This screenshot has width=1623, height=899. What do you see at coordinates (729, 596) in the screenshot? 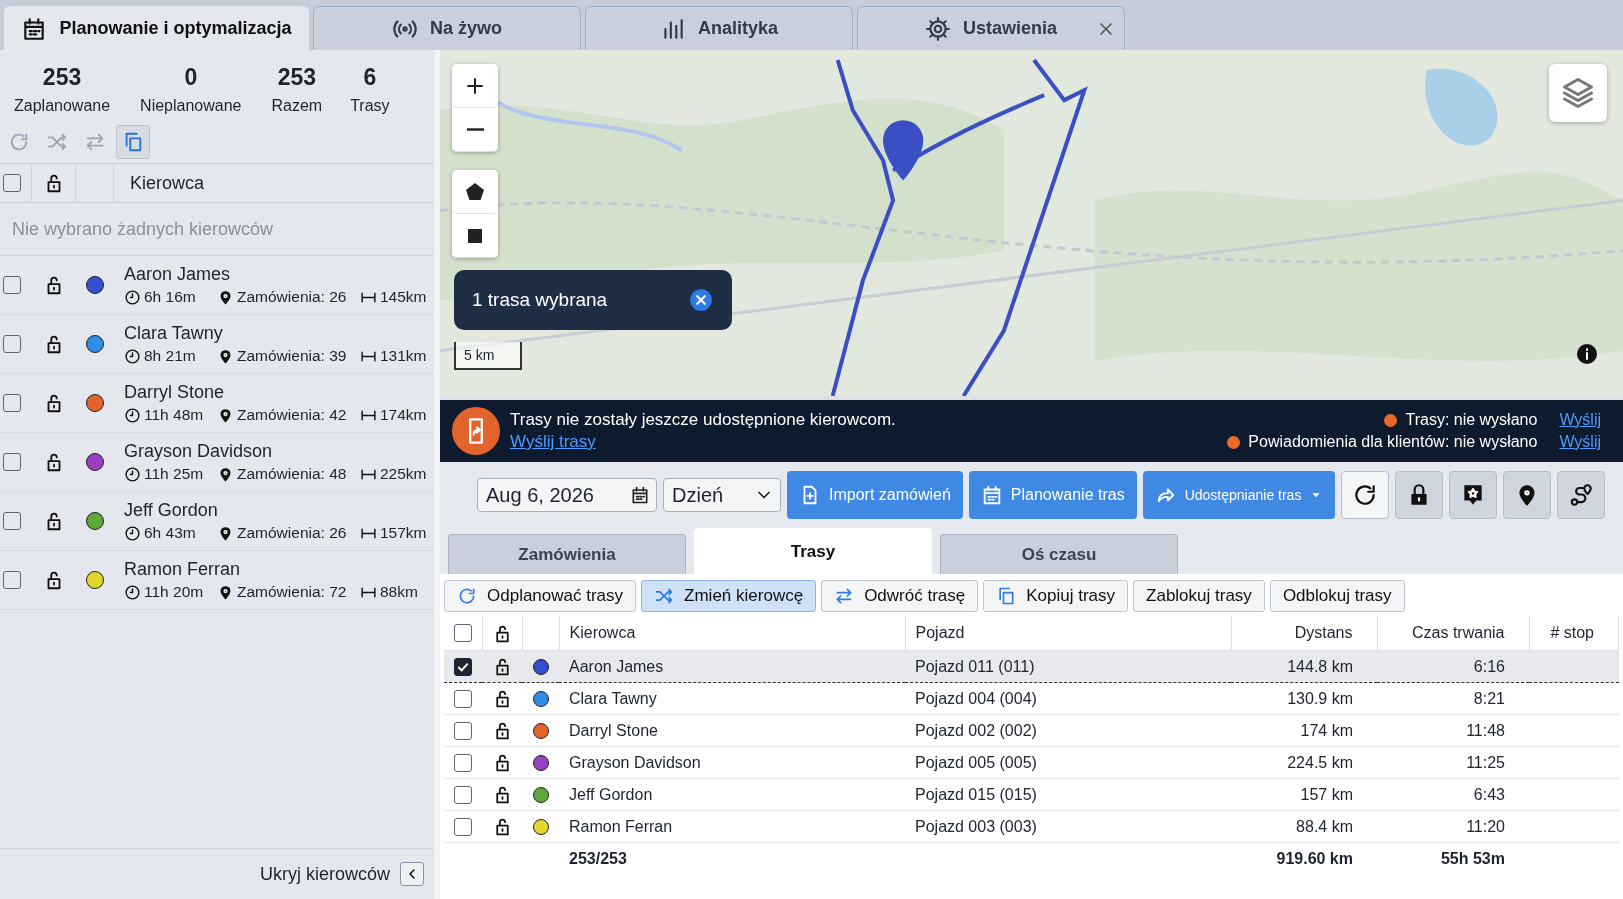
I see `action-button: Zmień kierowcę` at bounding box center [729, 596].